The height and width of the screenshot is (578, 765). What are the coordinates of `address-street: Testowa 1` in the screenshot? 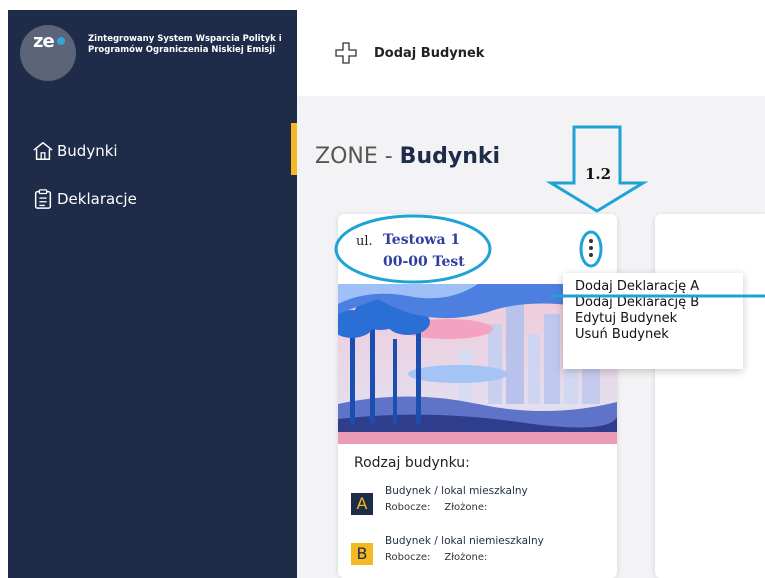 It's located at (422, 240).